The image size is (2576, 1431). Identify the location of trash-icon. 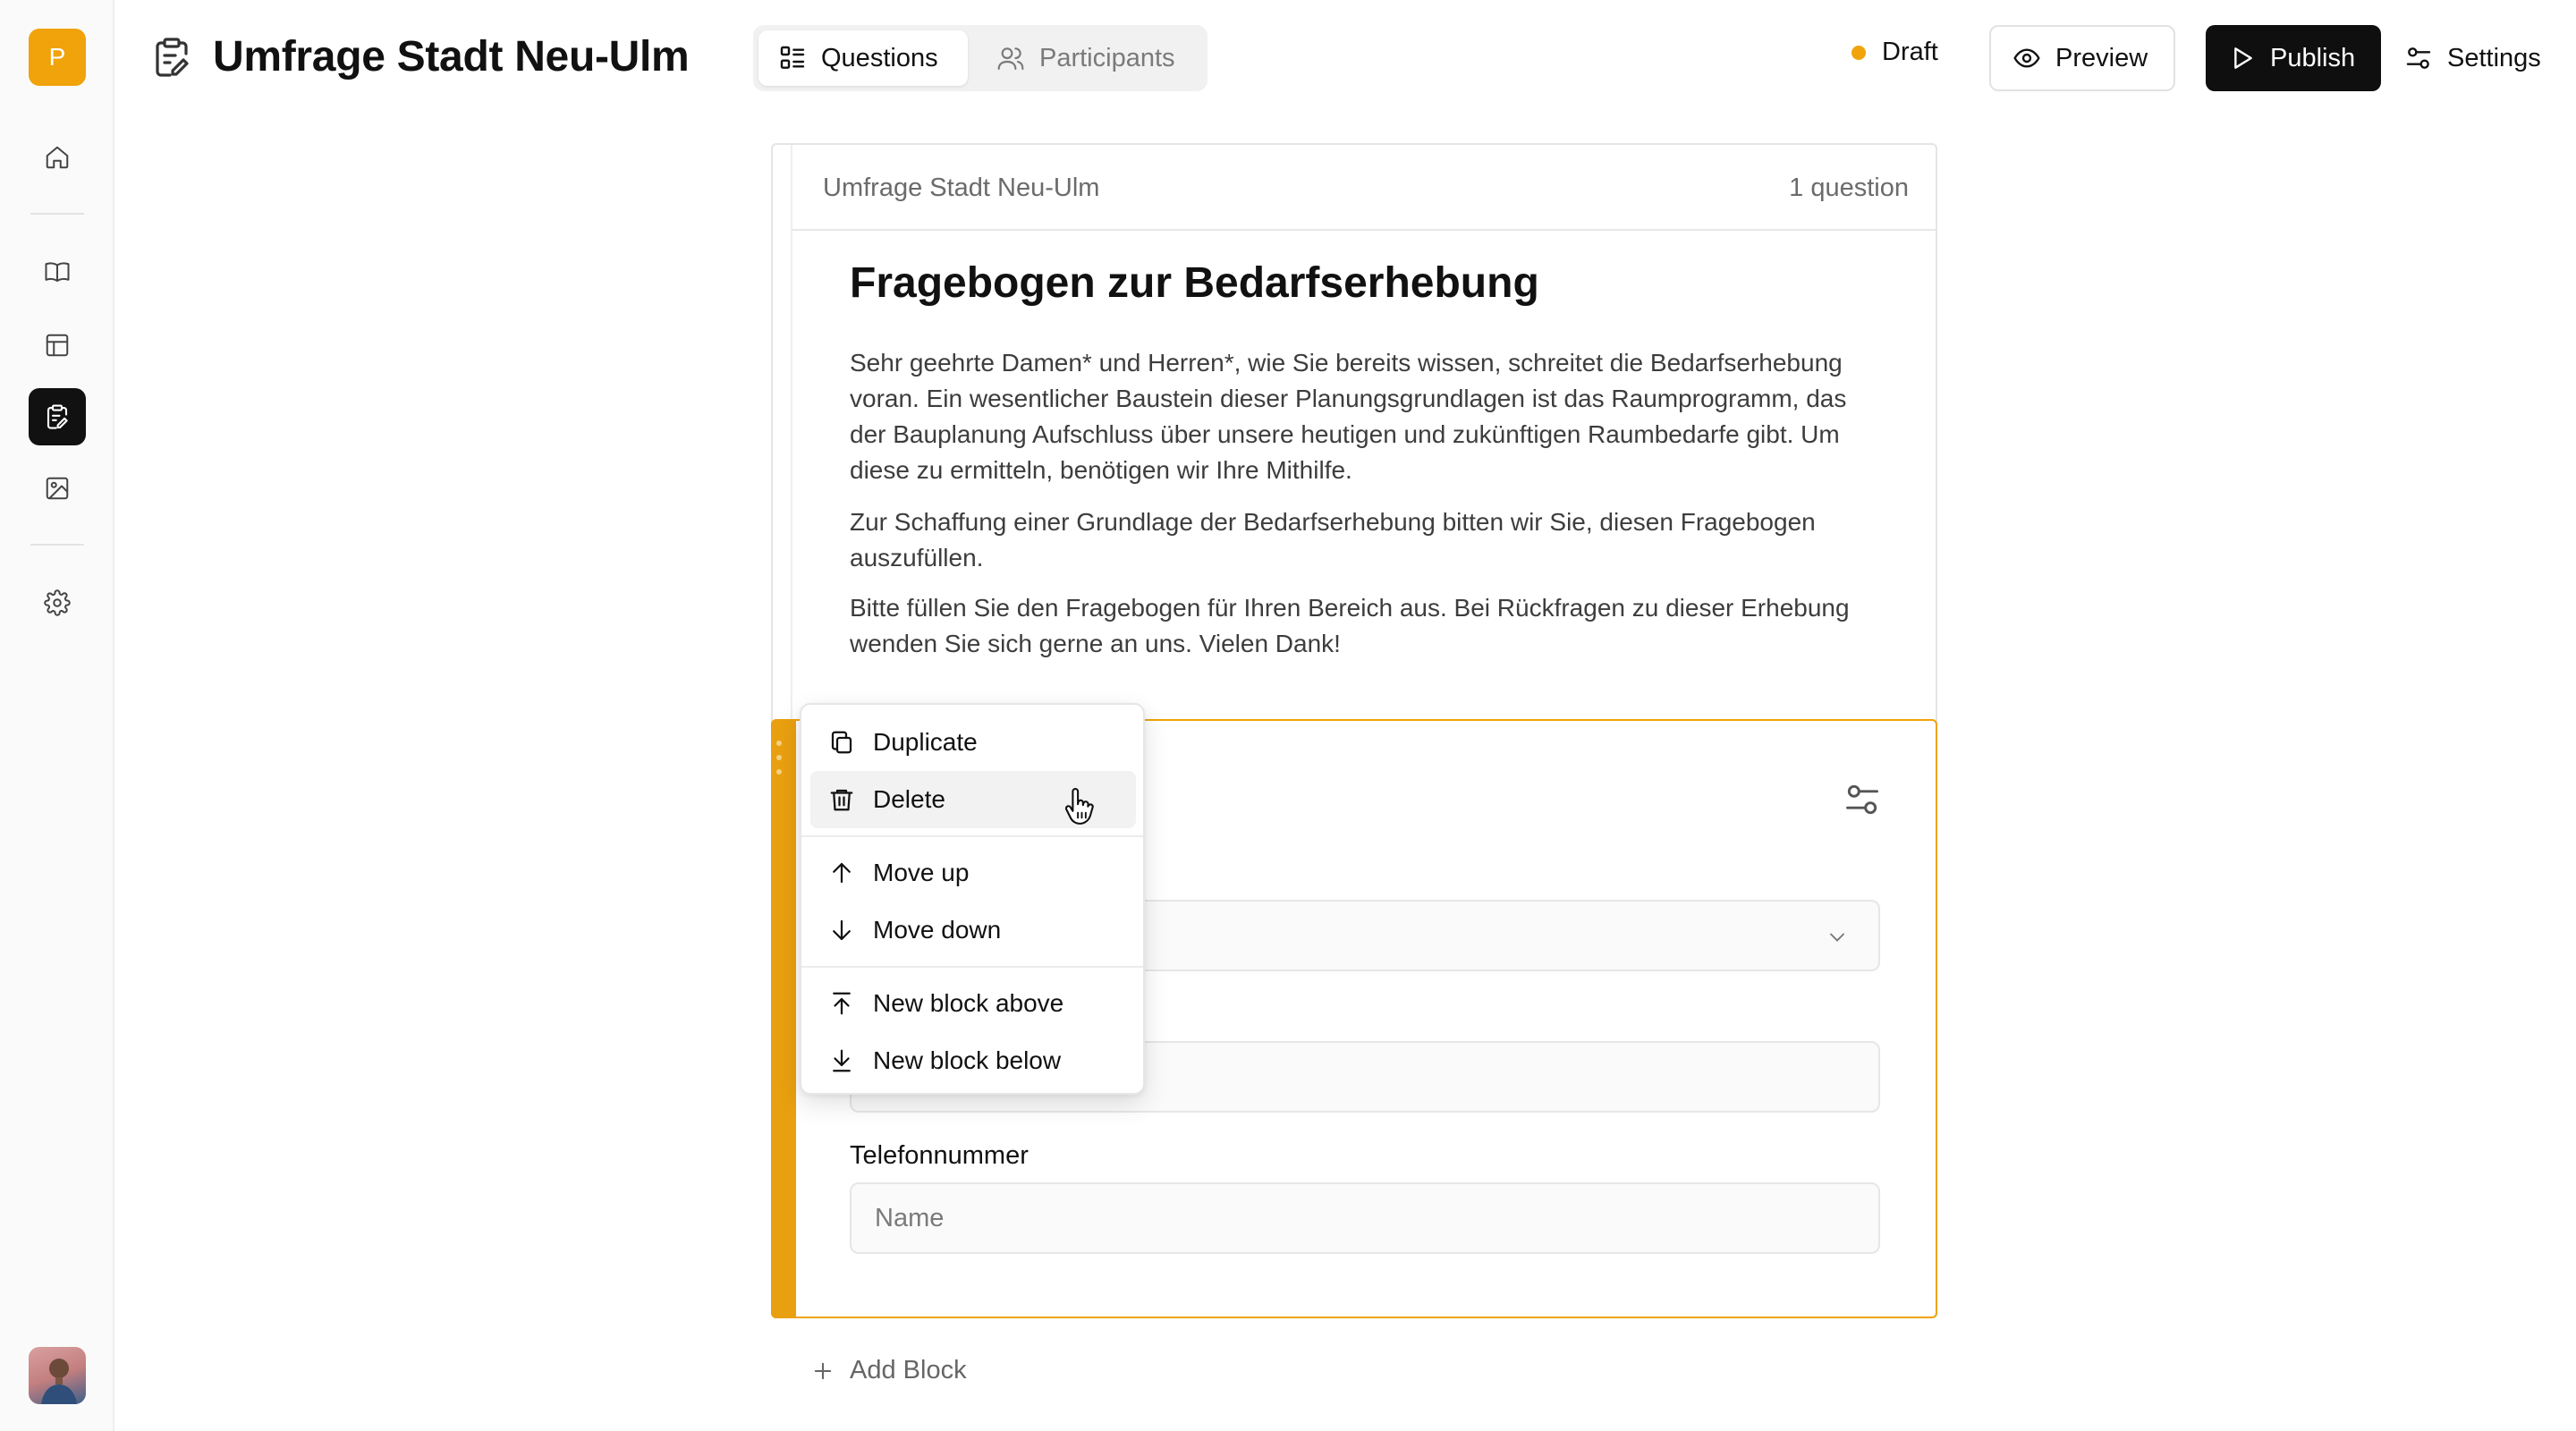
(841, 800).